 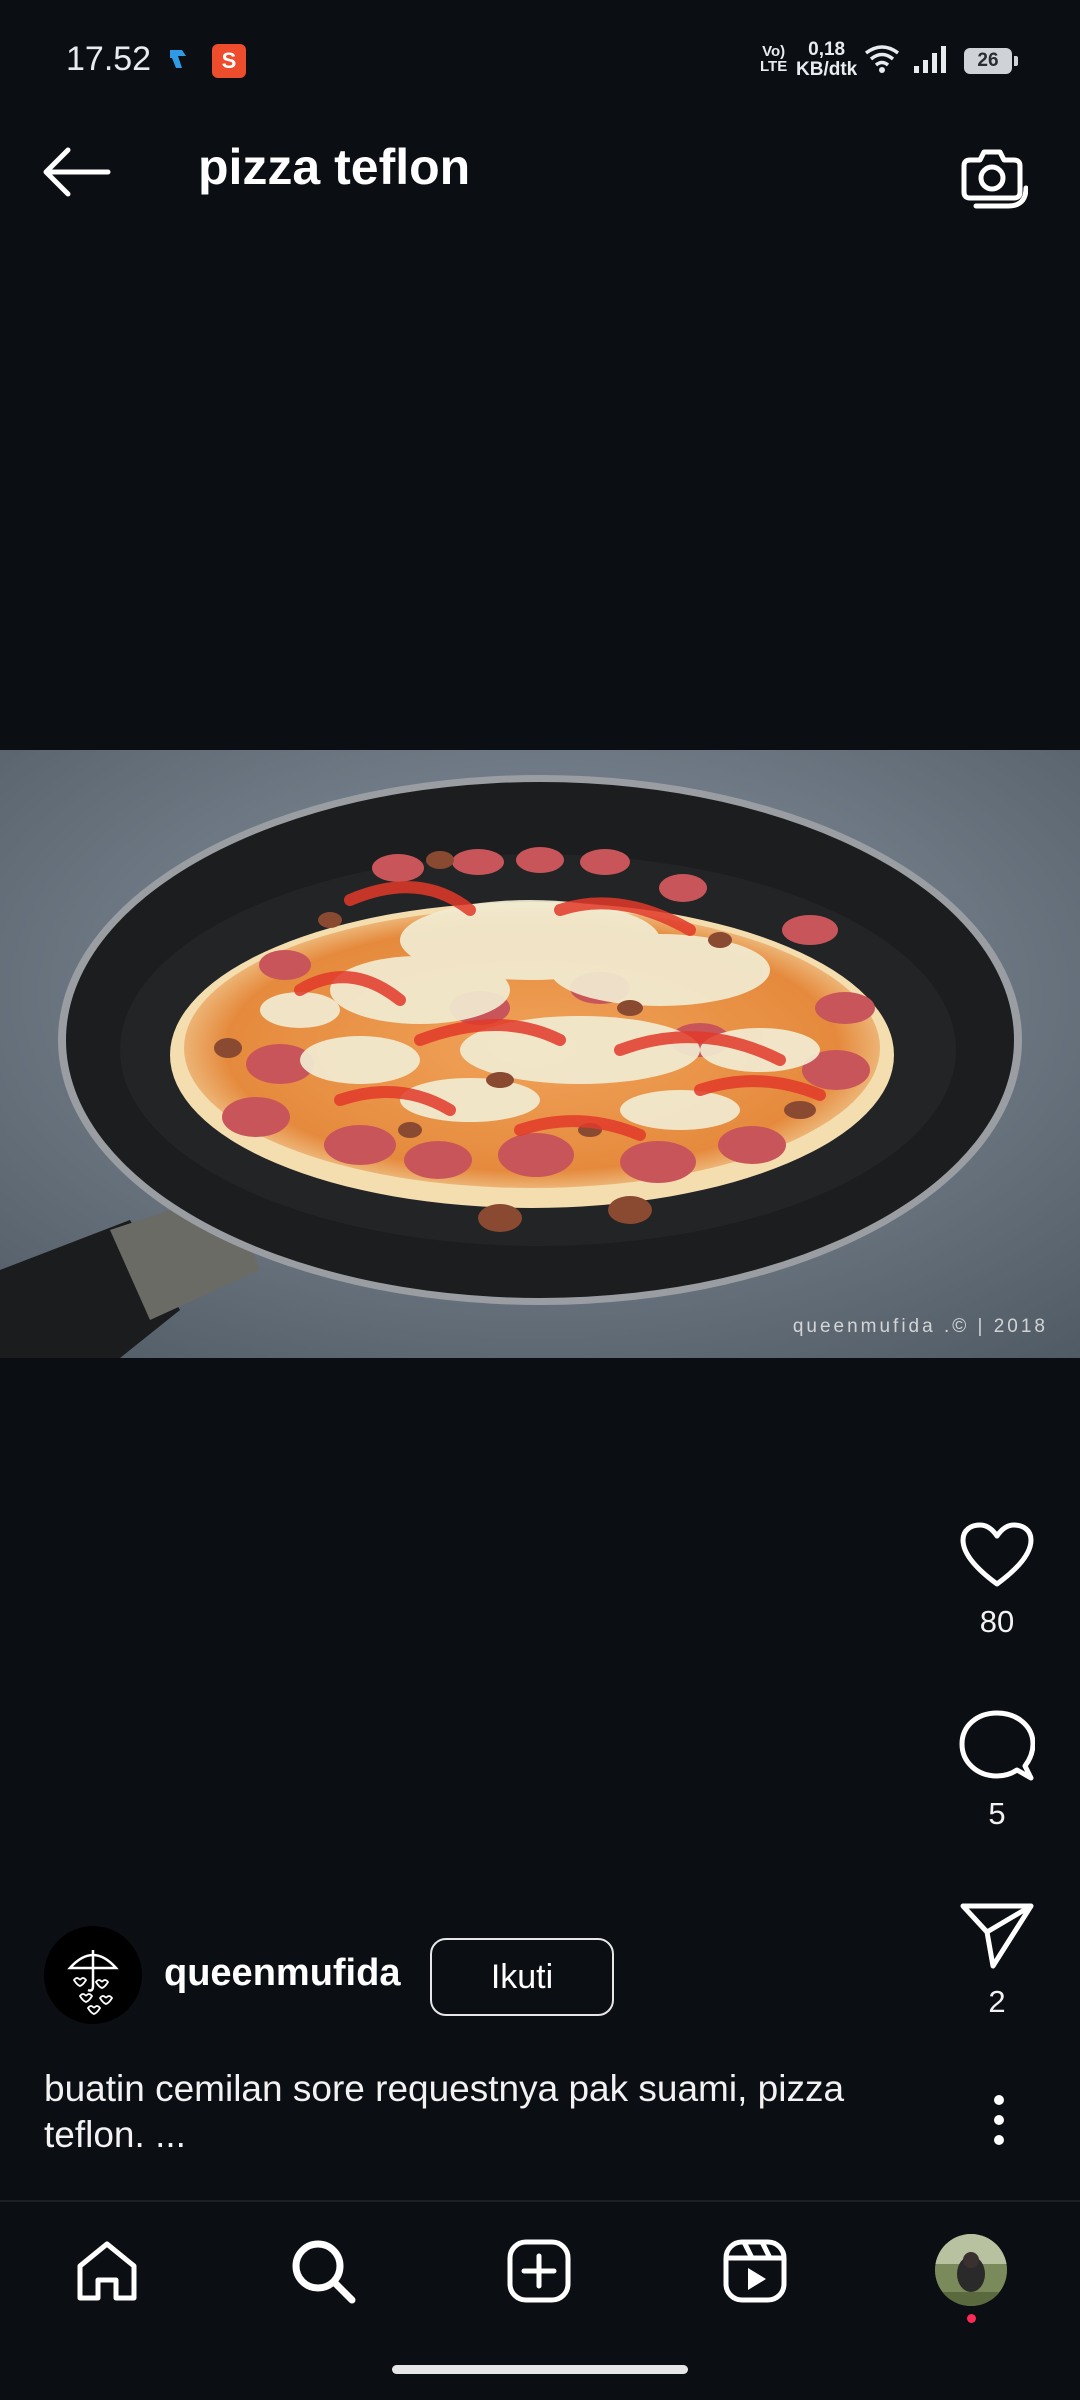 I want to click on comment-icon, so click(x=997, y=1746).